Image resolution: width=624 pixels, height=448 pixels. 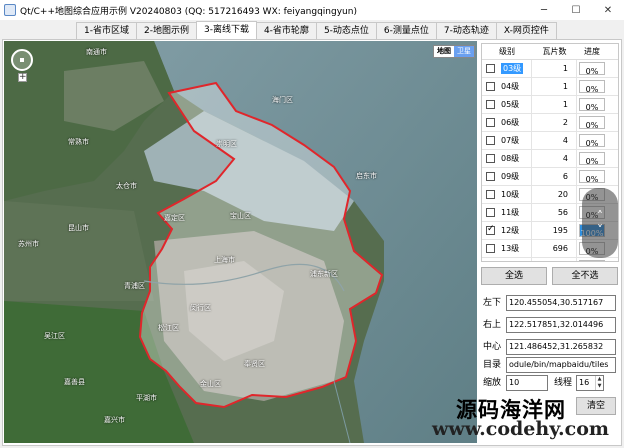 I want to click on map-type-satellite: 卫星, so click(x=464, y=51).